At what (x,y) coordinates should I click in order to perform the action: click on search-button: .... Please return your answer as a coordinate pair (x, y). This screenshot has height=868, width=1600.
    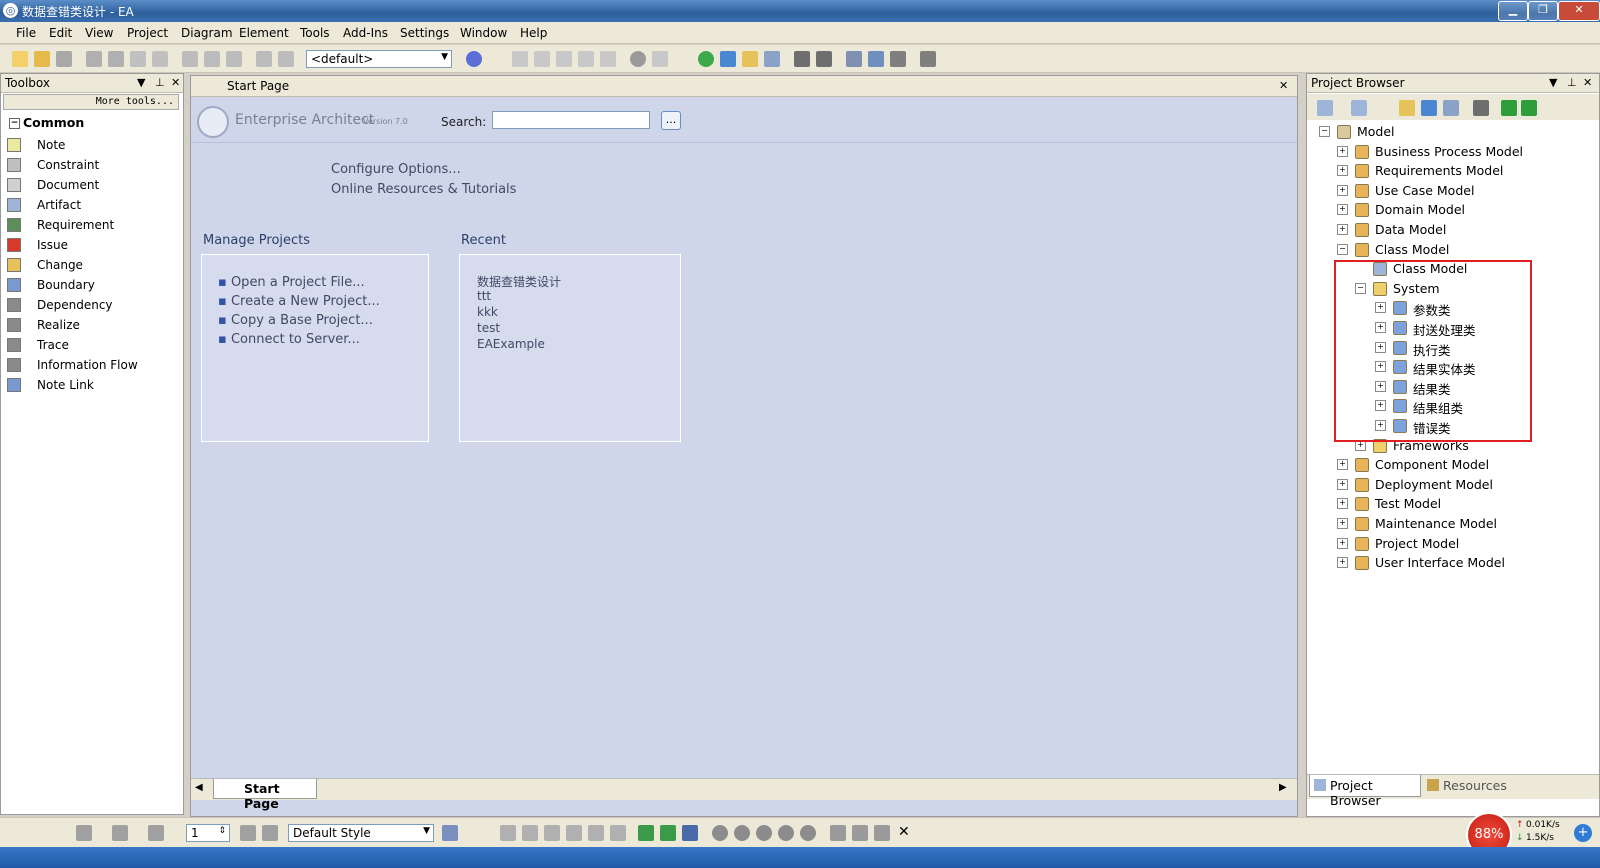
    Looking at the image, I should click on (671, 120).